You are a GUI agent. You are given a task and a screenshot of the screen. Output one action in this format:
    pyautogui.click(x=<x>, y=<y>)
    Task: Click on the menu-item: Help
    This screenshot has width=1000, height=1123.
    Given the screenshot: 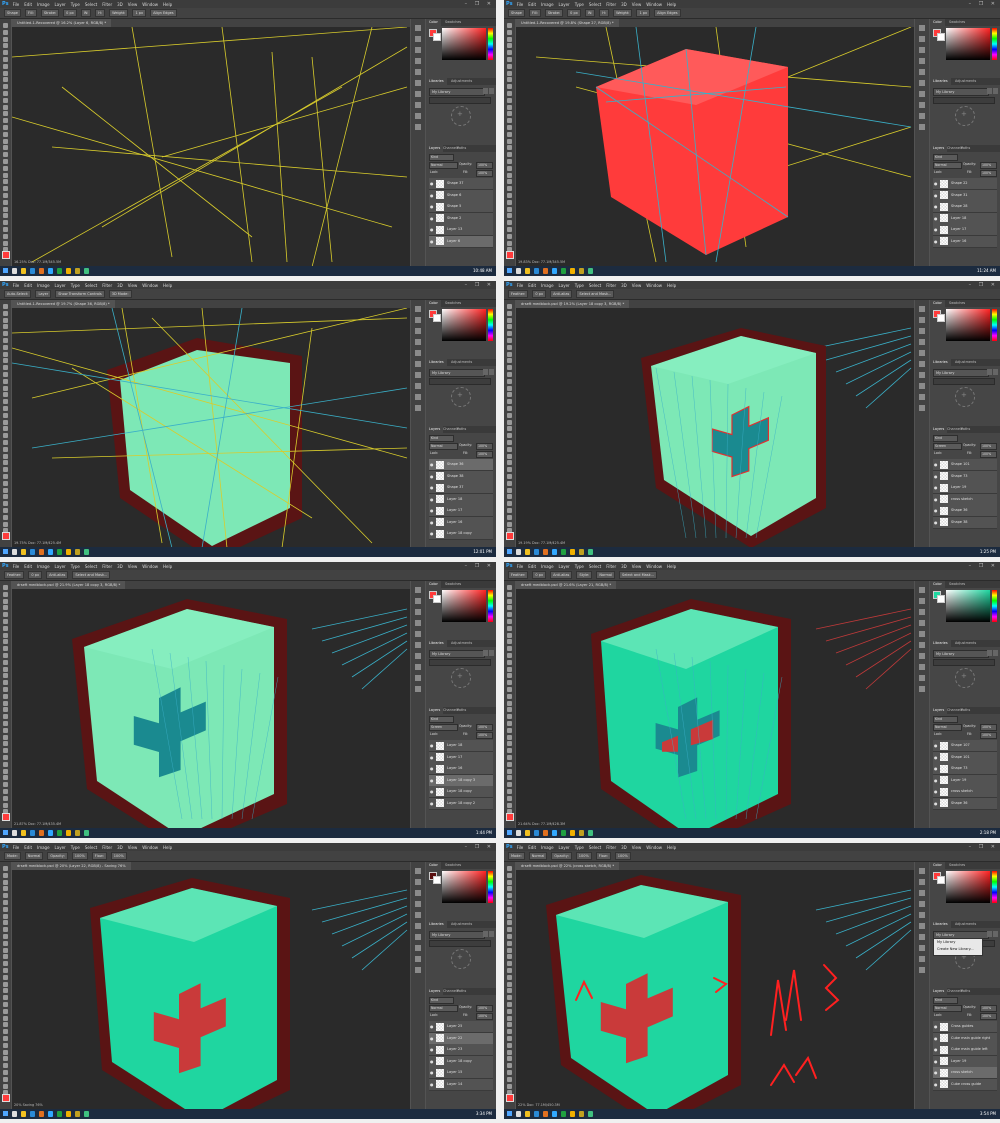 What is the action you would take?
    pyautogui.click(x=671, y=4)
    